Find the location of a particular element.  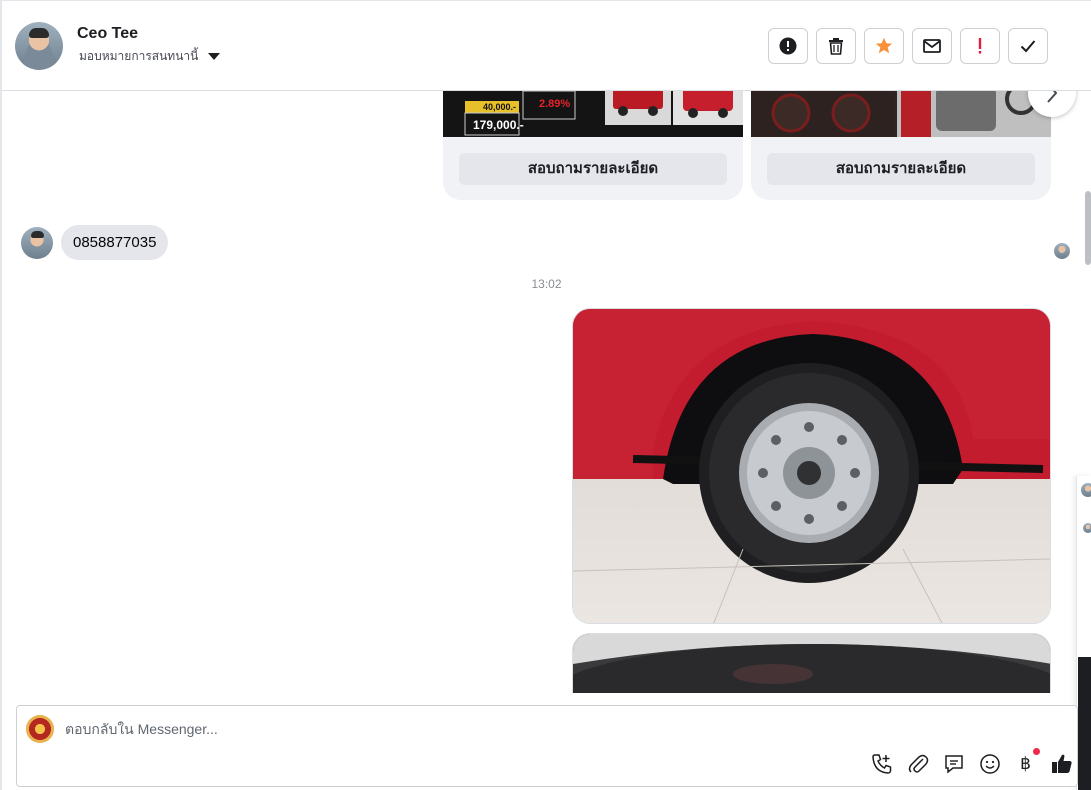

interior-image is located at coordinates (901, 114).